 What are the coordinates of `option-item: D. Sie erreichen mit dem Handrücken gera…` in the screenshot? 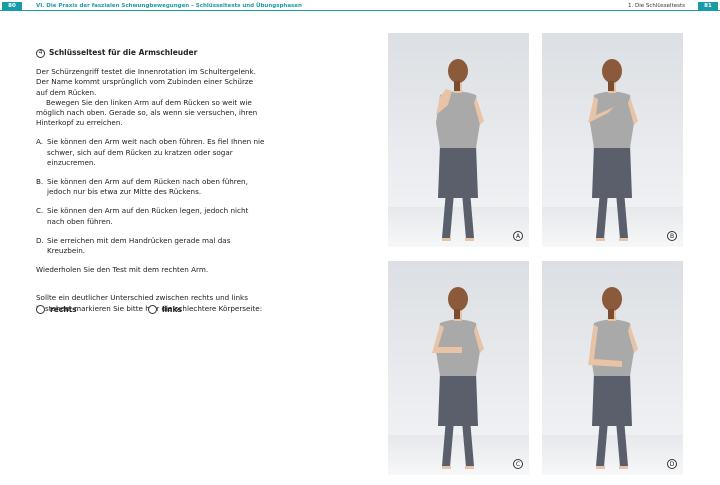 It's located at (151, 246).